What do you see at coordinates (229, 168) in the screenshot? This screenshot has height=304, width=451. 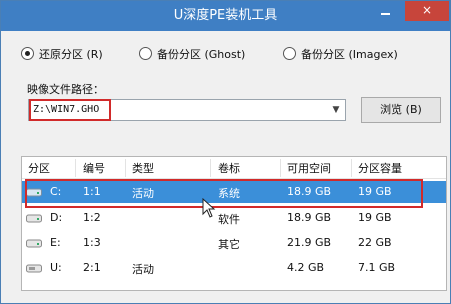 I see `col-label: 卷标` at bounding box center [229, 168].